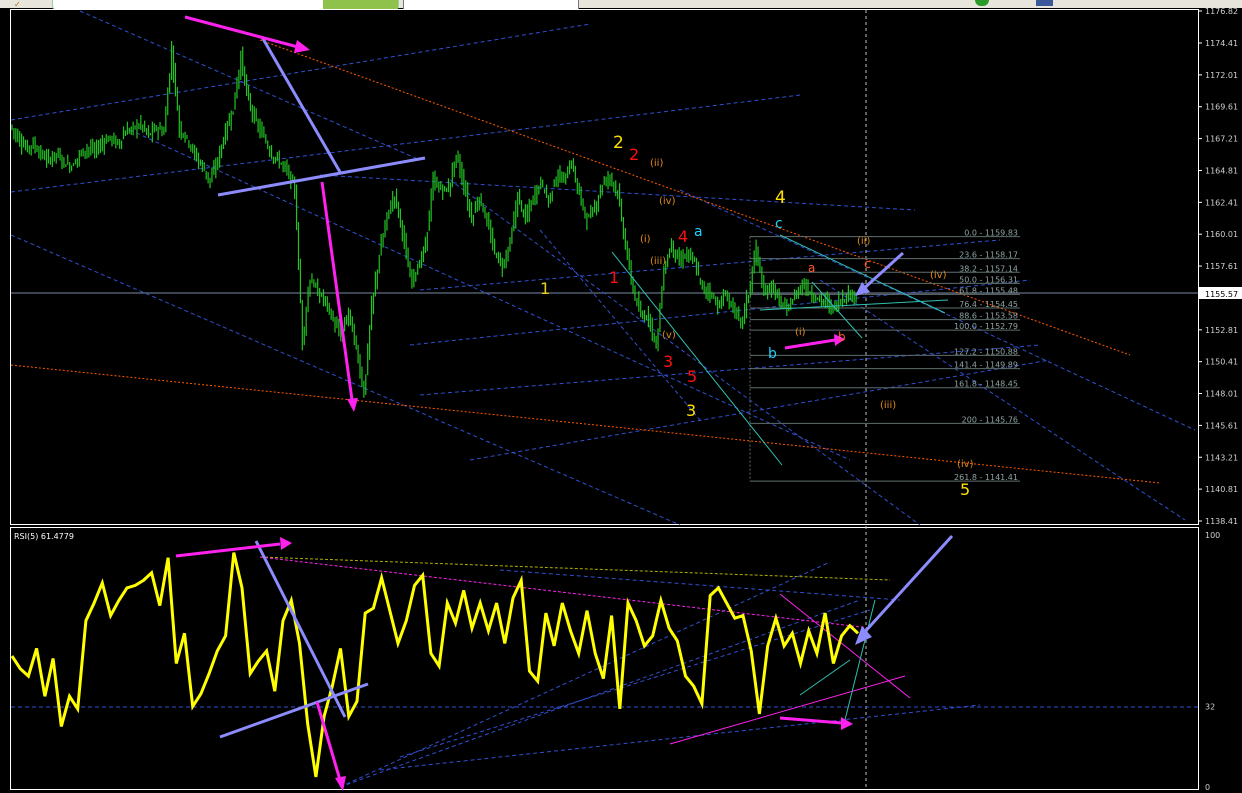  I want to click on fib-level-label: 161.8 - 1148.45, so click(986, 384).